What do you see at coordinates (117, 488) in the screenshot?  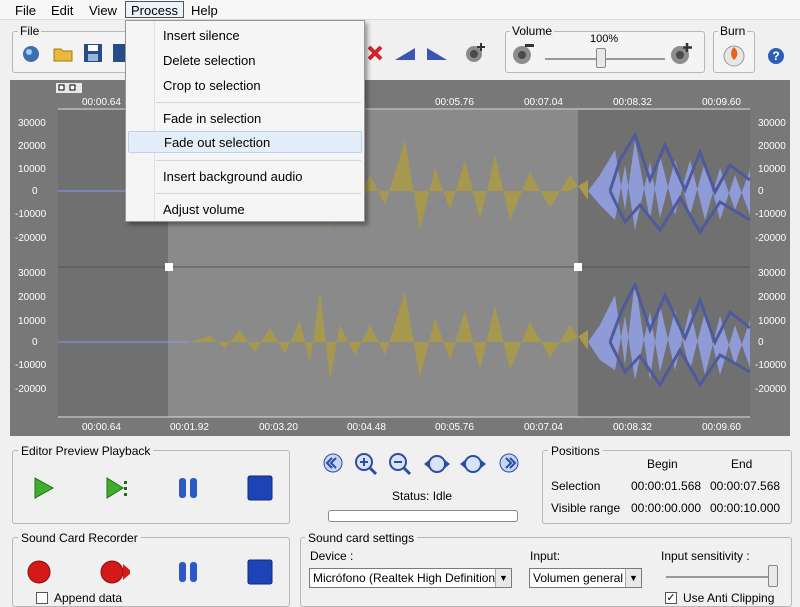 I see `play-selection-icon` at bounding box center [117, 488].